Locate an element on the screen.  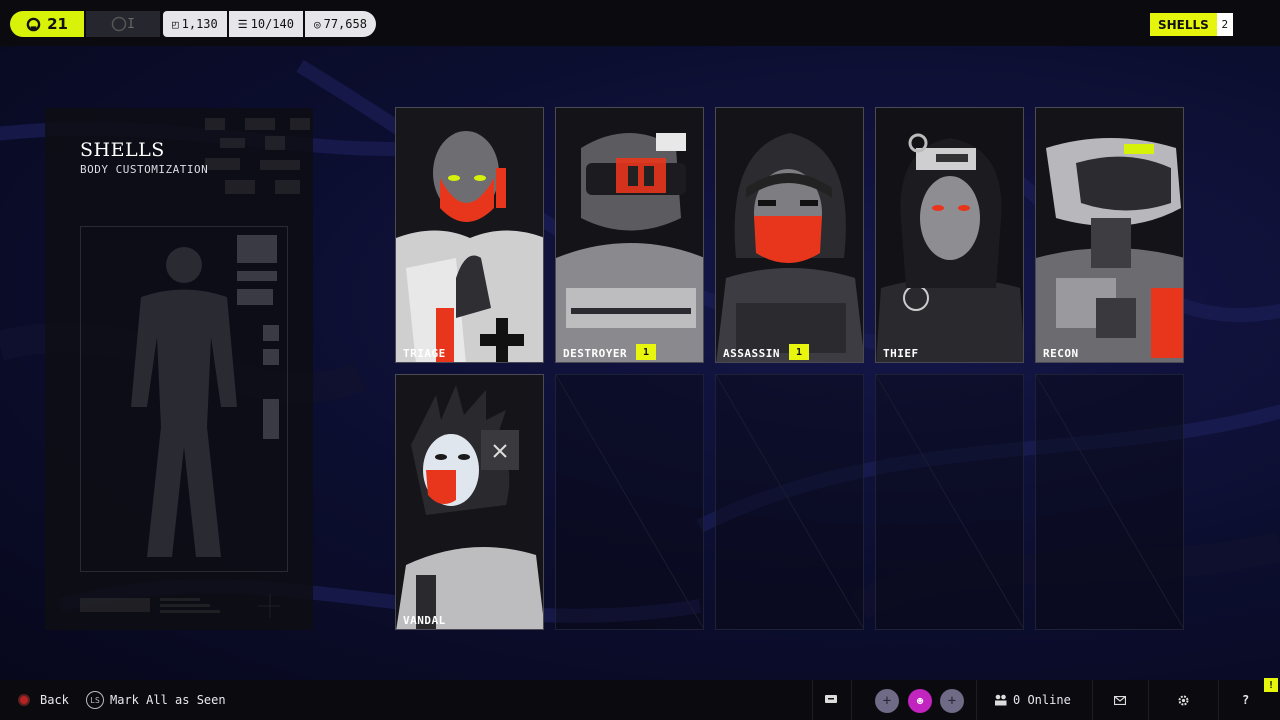
box-icon: ◰ is located at coordinates (175, 24).